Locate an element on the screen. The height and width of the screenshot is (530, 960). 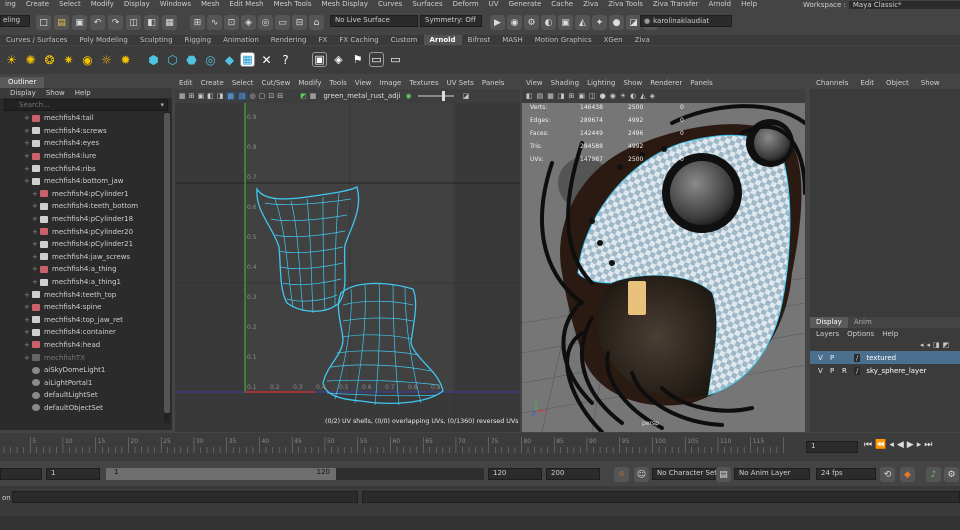
wireframe-icon: ◫ is located at coordinates (592, 96).